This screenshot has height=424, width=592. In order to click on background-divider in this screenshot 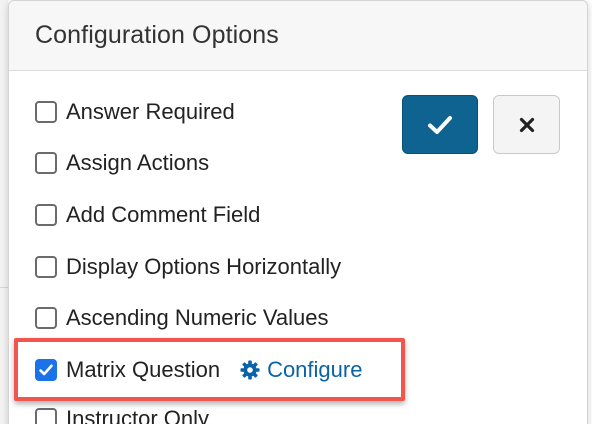, I will do `click(4, 287)`.